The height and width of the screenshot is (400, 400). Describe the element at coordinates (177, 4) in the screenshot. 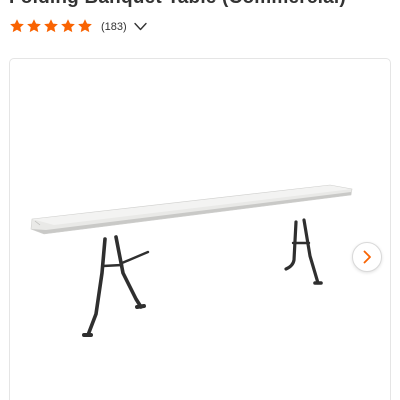

I see `product-title: Folding Banquet Table (Commercial)` at that location.